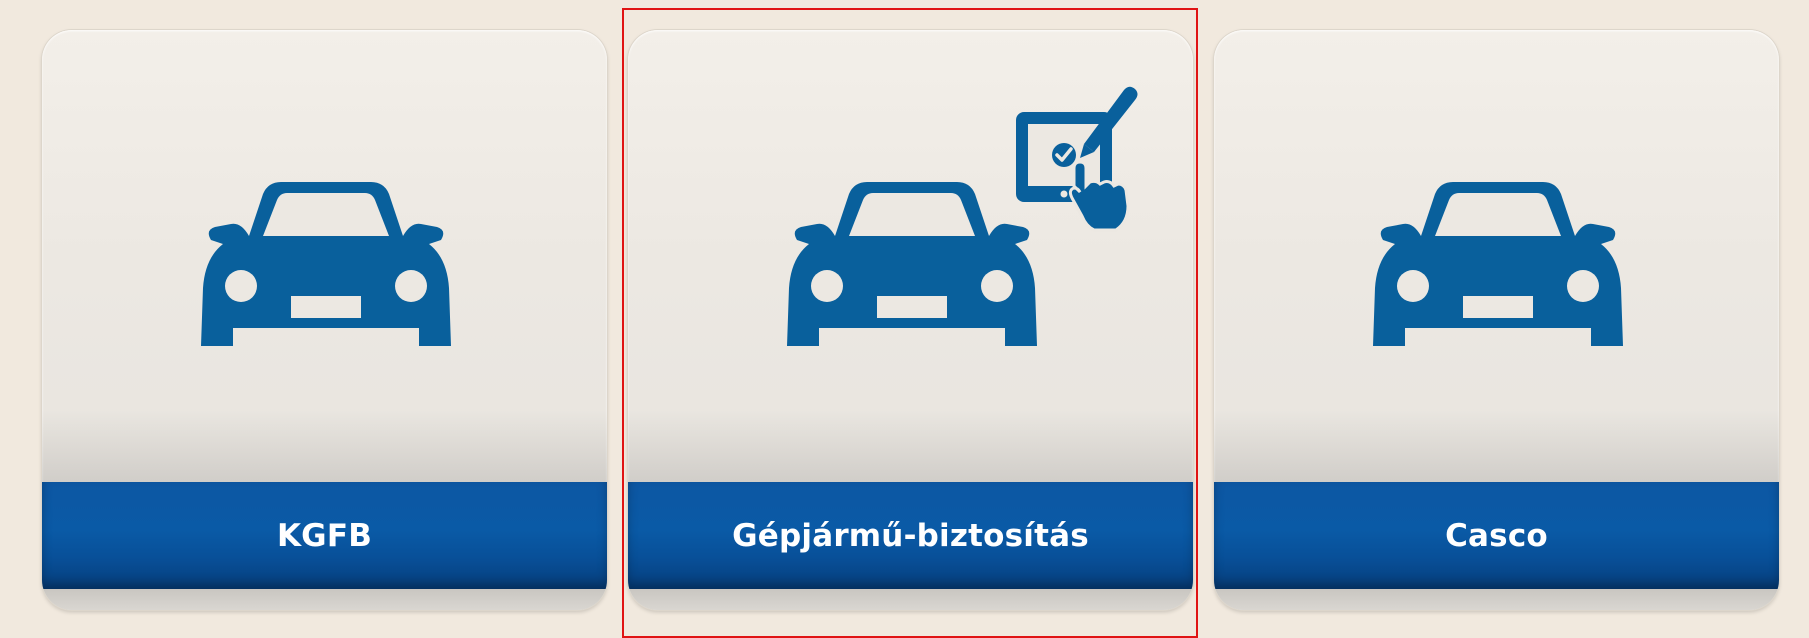 The height and width of the screenshot is (638, 1809). I want to click on card-label-band: Casco, so click(1496, 535).